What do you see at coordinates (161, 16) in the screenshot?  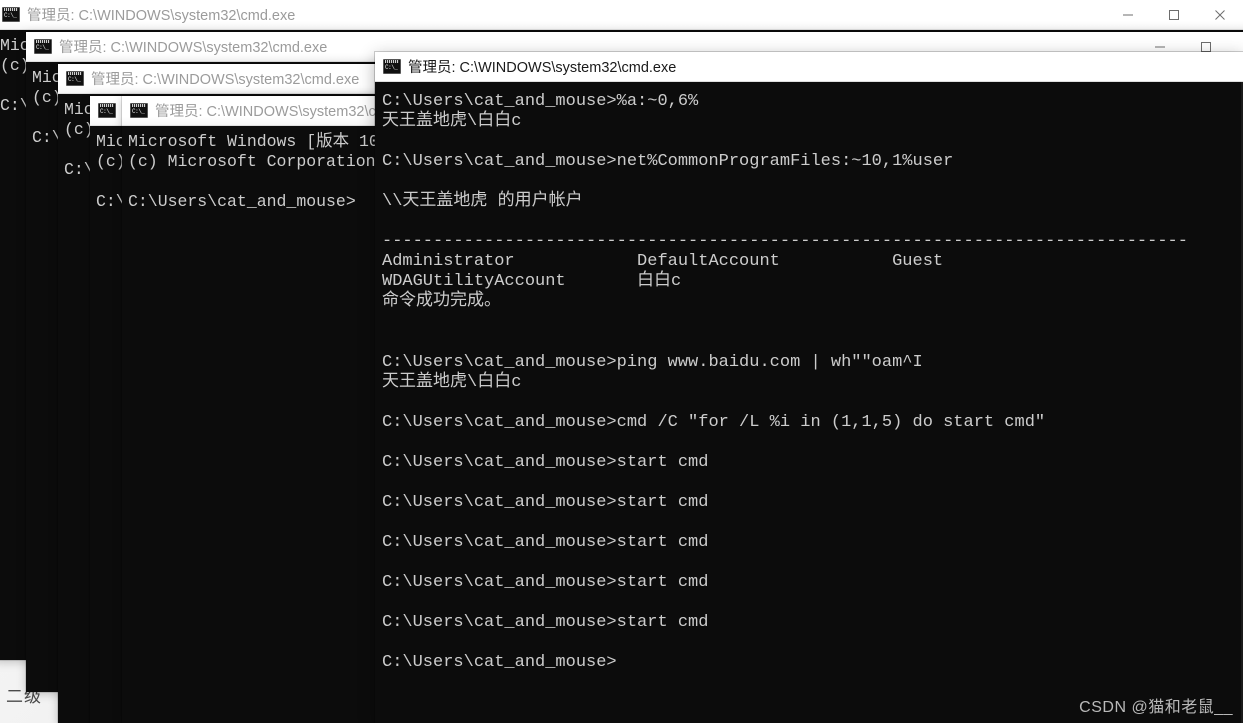 I see `window-title-1: 管理员: C:\WINDOWS\system32\cmd.exe` at bounding box center [161, 16].